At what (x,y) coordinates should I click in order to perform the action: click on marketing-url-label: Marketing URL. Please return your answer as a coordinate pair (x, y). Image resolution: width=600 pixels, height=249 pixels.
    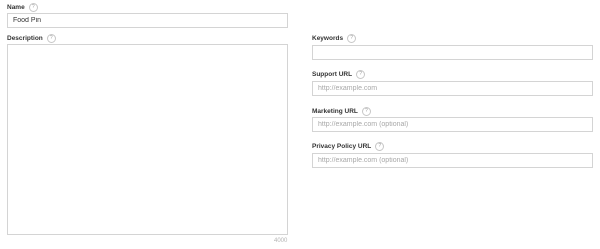
    Looking at the image, I should click on (335, 111).